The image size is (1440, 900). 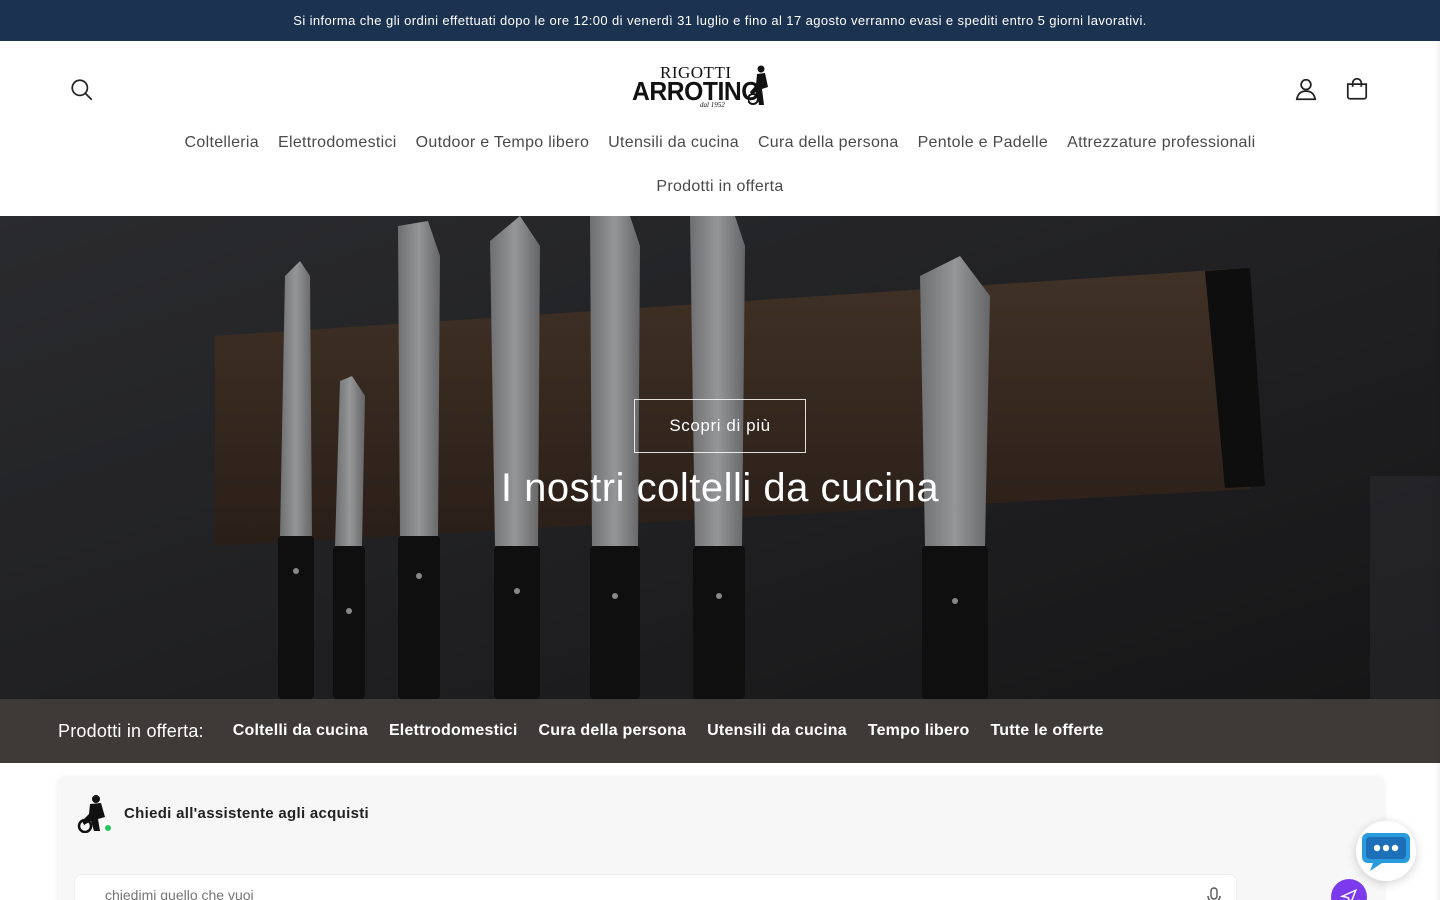 I want to click on nav-item-pentole: Pentole e Padelle, so click(x=983, y=143).